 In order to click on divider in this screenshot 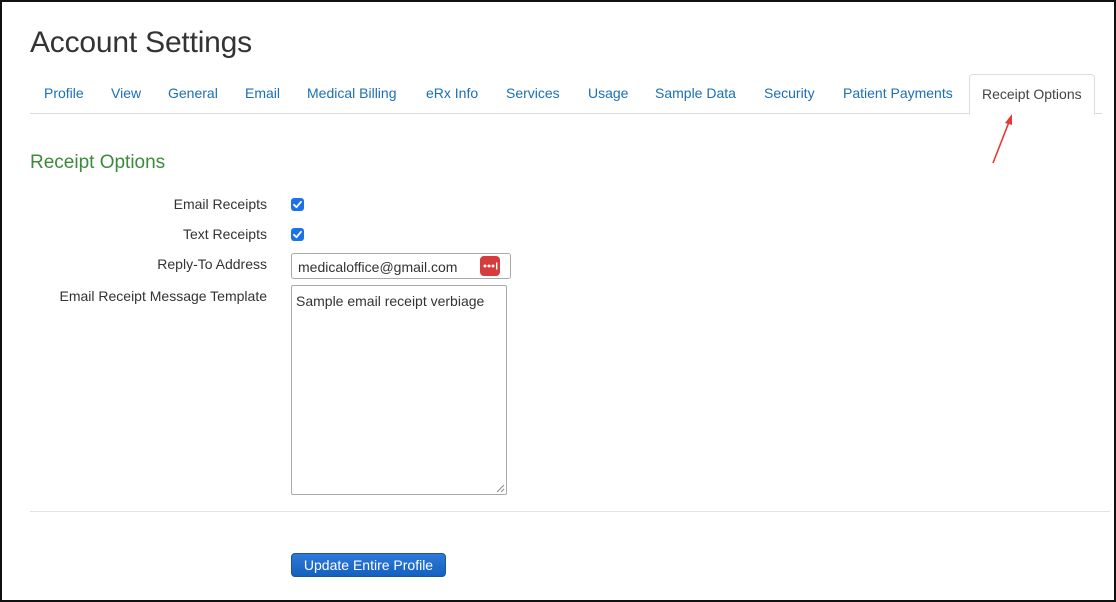, I will do `click(570, 511)`.